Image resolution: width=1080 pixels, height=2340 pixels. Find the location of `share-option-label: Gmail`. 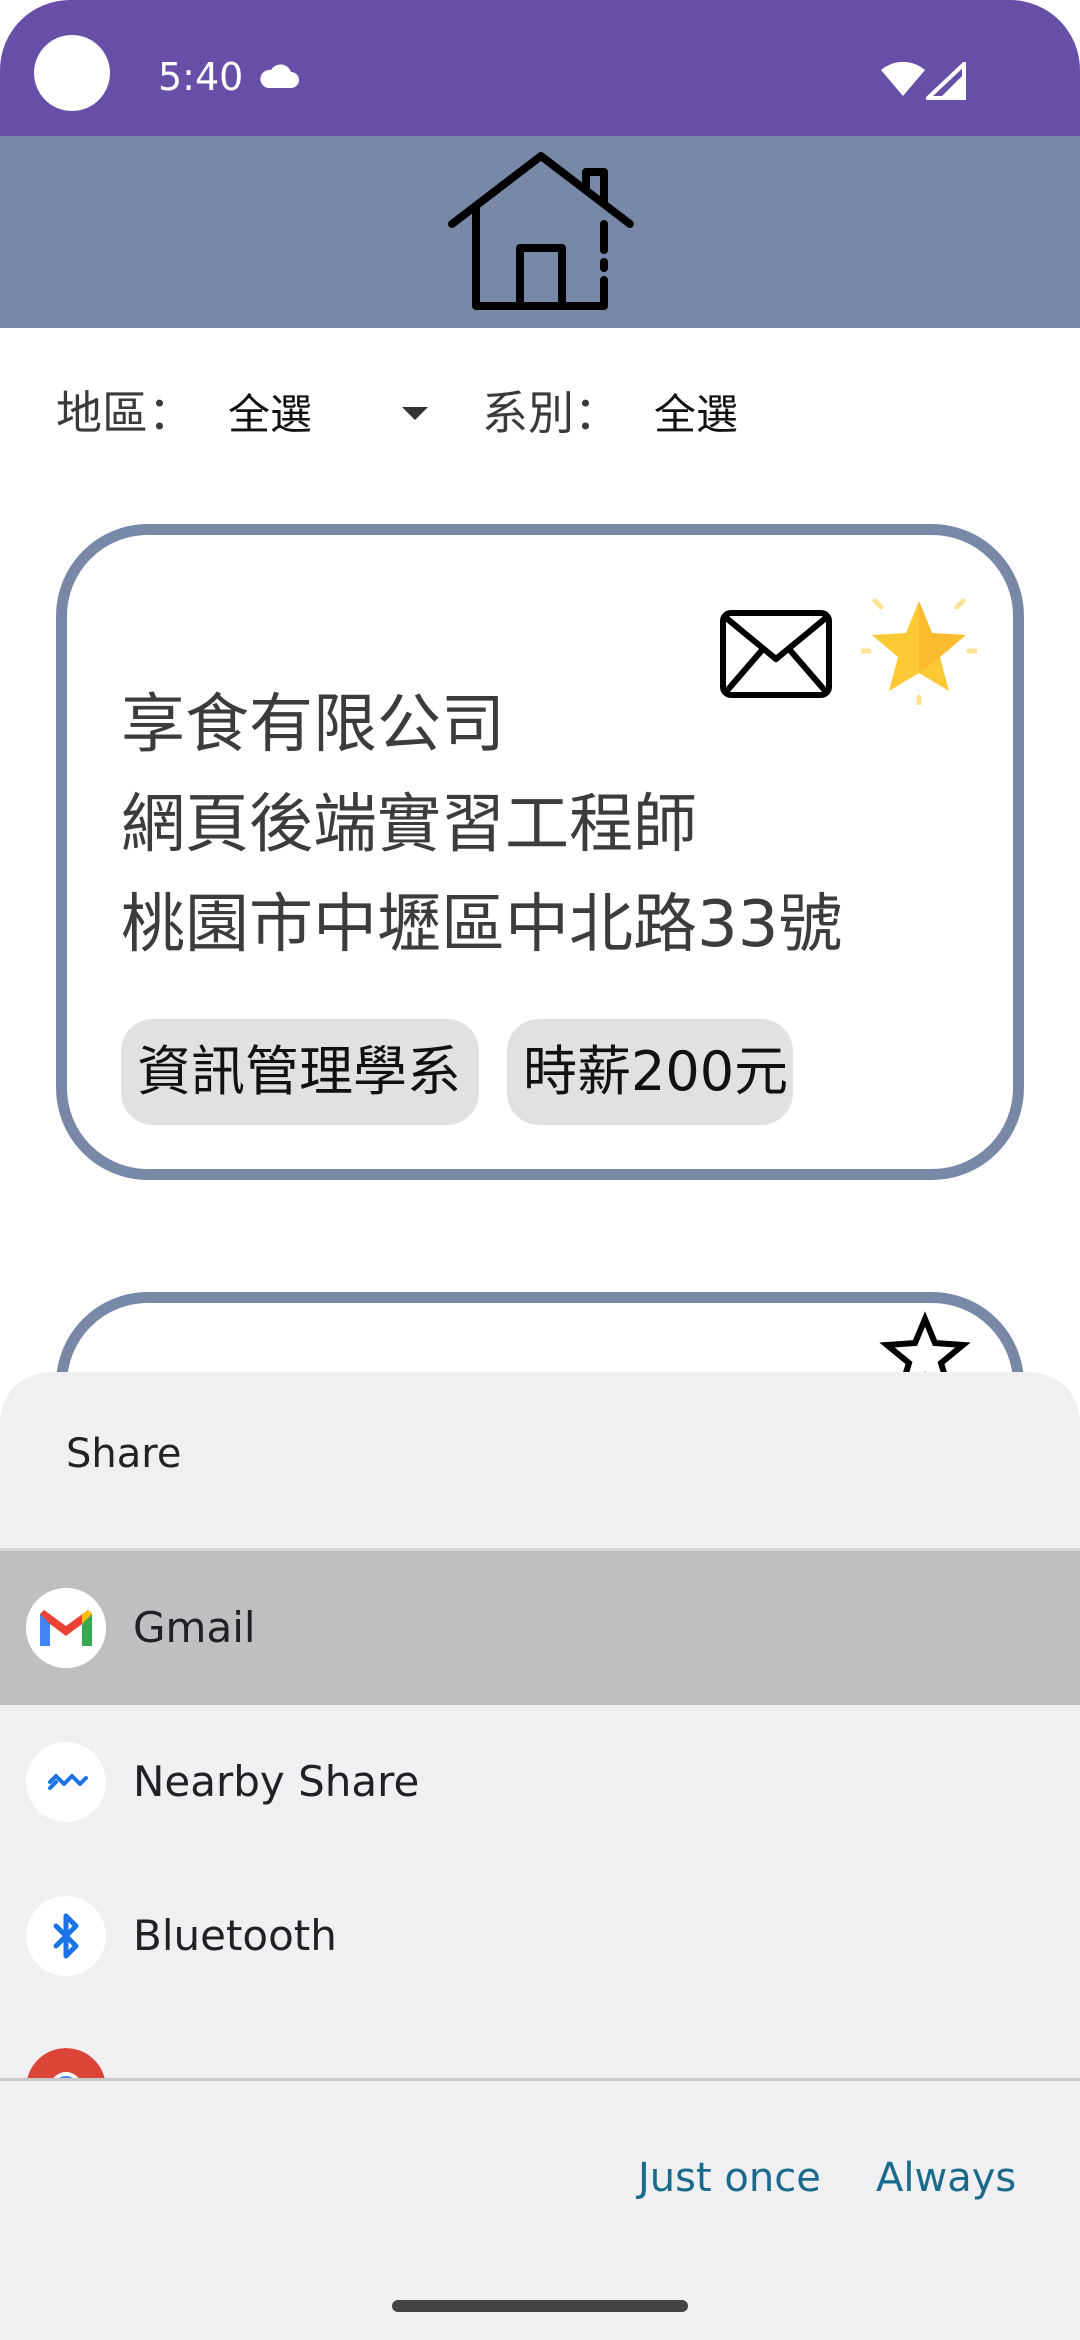

share-option-label: Gmail is located at coordinates (194, 1627).